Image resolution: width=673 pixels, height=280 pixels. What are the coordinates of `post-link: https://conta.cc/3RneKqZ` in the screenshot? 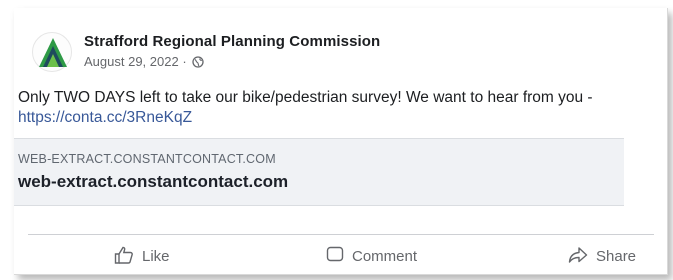 It's located at (105, 117).